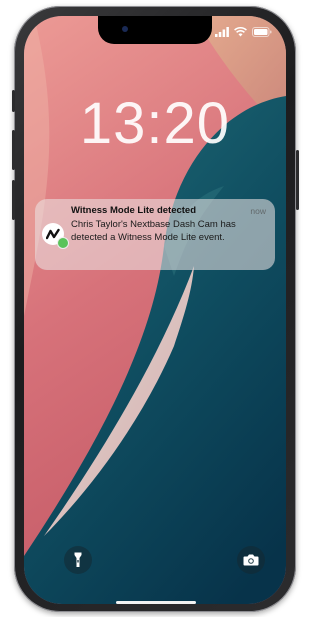 Image resolution: width=320 pixels, height=617 pixels. What do you see at coordinates (155, 30) in the screenshot?
I see `notch` at bounding box center [155, 30].